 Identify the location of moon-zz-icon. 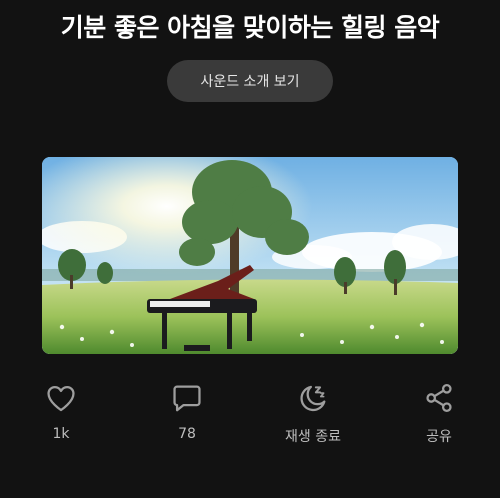
(313, 398).